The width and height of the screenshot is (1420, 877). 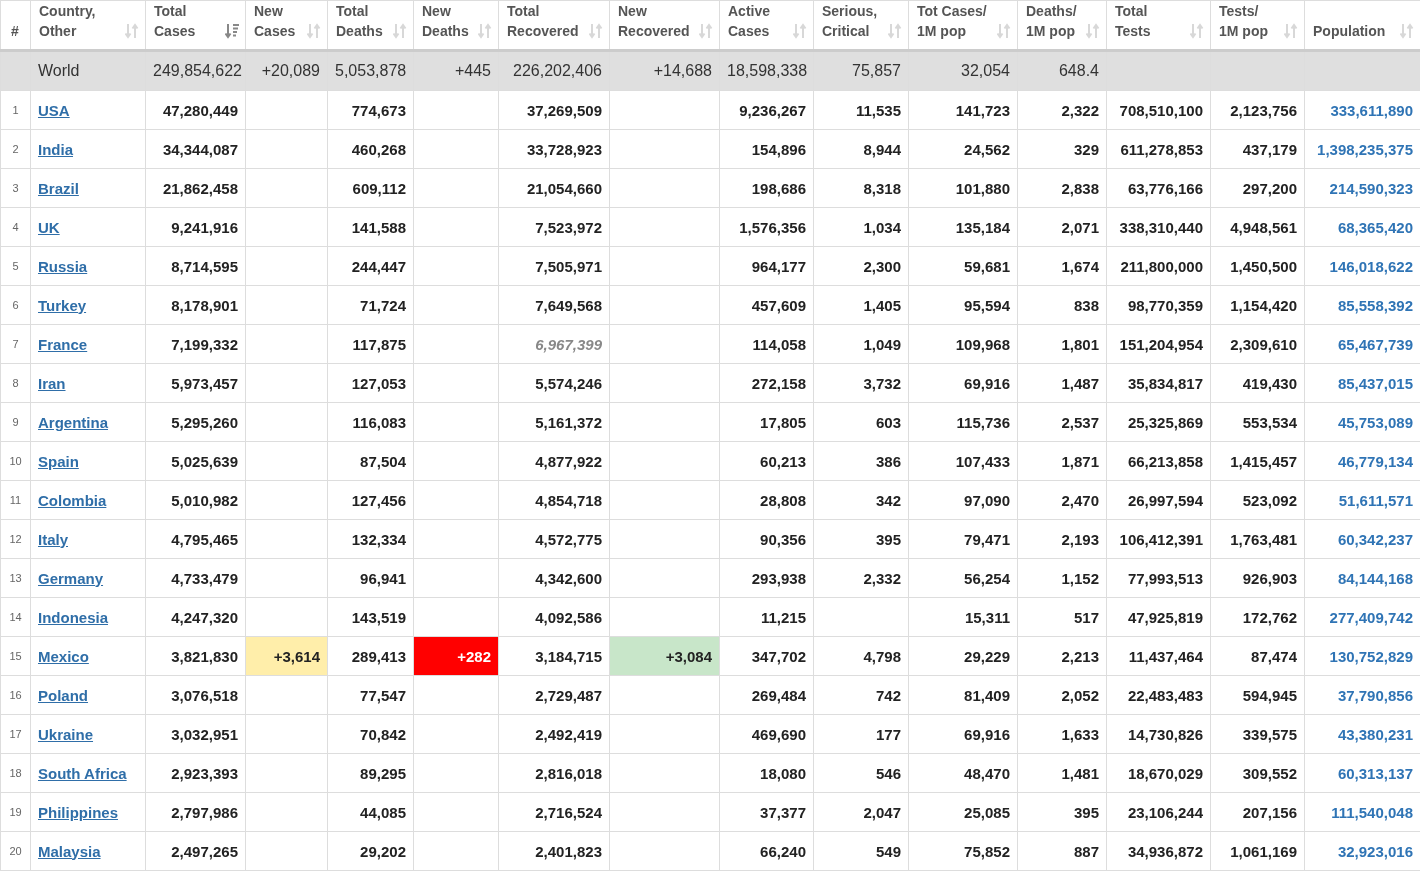 What do you see at coordinates (62, 305) in the screenshot?
I see `country-link: Turkey` at bounding box center [62, 305].